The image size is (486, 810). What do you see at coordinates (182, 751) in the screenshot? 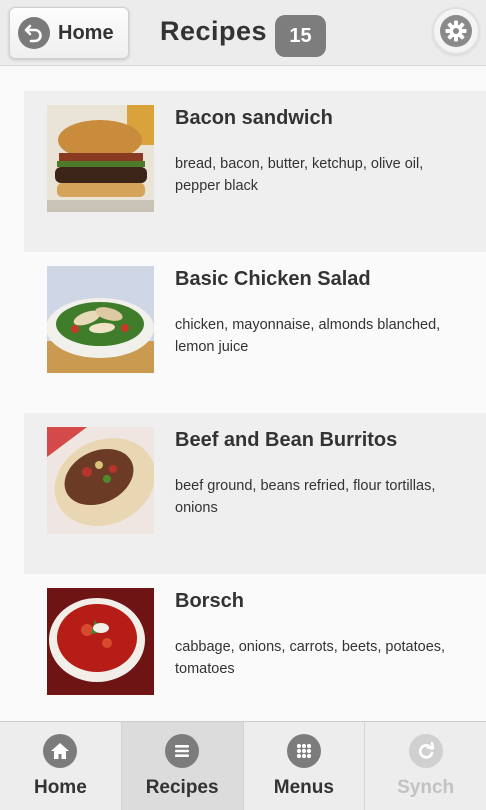
I see `list-icon` at bounding box center [182, 751].